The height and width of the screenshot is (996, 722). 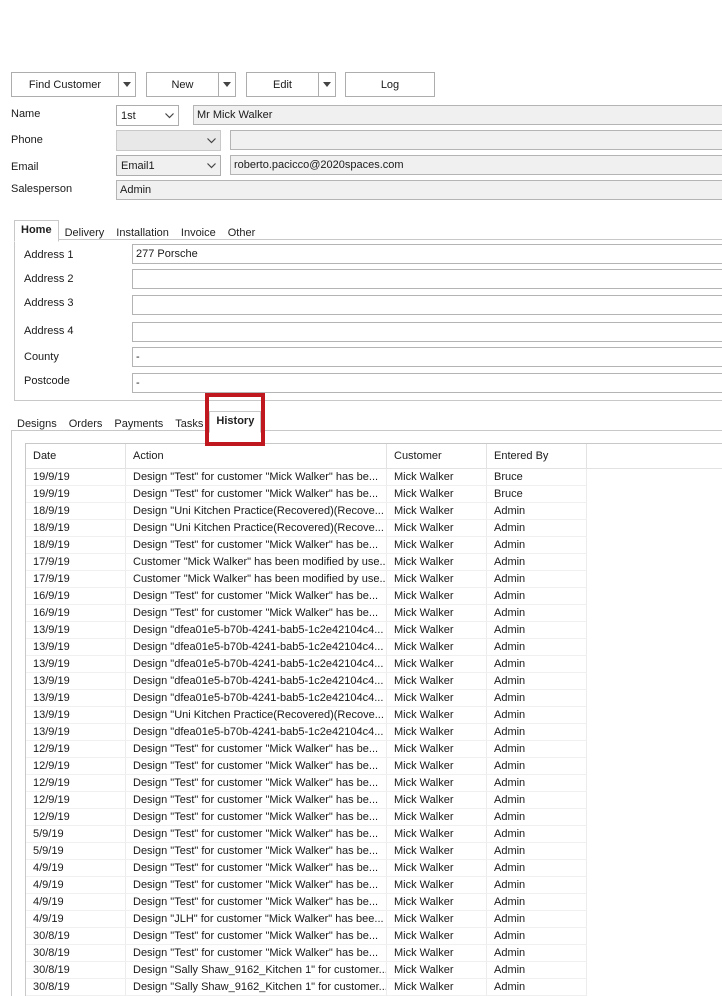 I want to click on column-header-action: Action, so click(x=256, y=456).